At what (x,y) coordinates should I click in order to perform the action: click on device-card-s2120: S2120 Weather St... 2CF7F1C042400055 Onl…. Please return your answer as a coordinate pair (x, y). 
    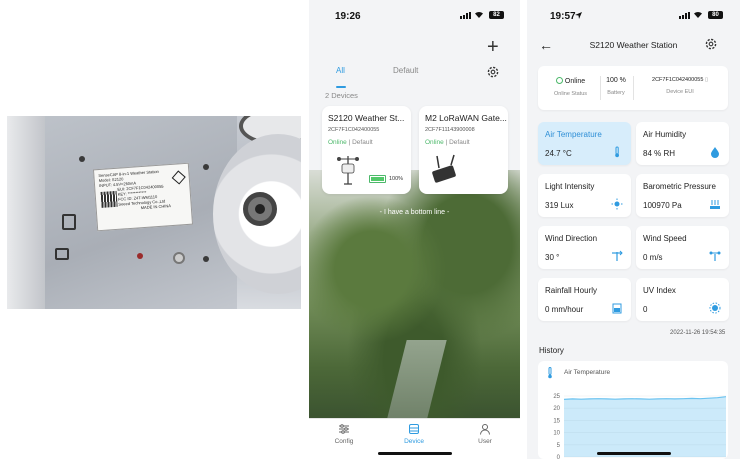
    Looking at the image, I should click on (366, 150).